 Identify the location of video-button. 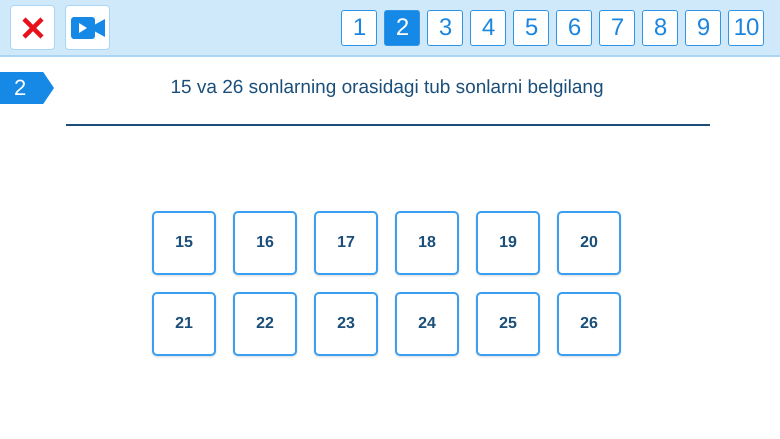
(87, 27).